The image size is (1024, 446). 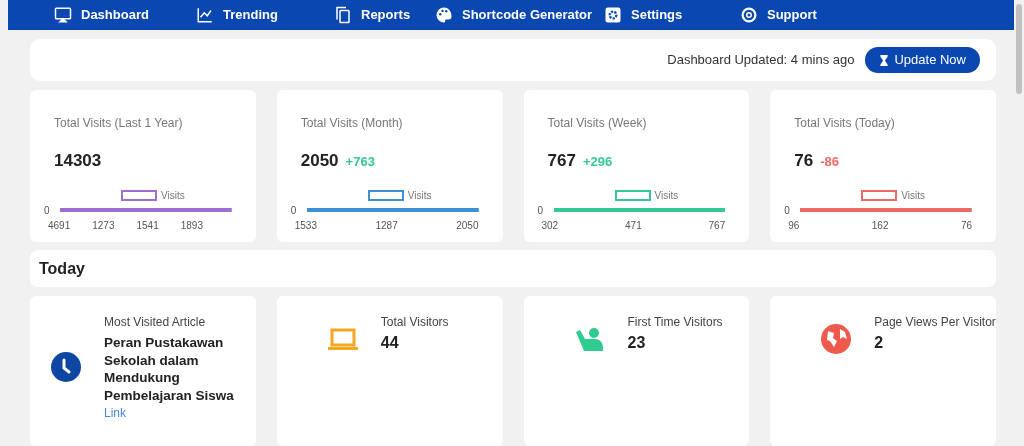 What do you see at coordinates (550, 225) in the screenshot?
I see `x-axis-label: 302` at bounding box center [550, 225].